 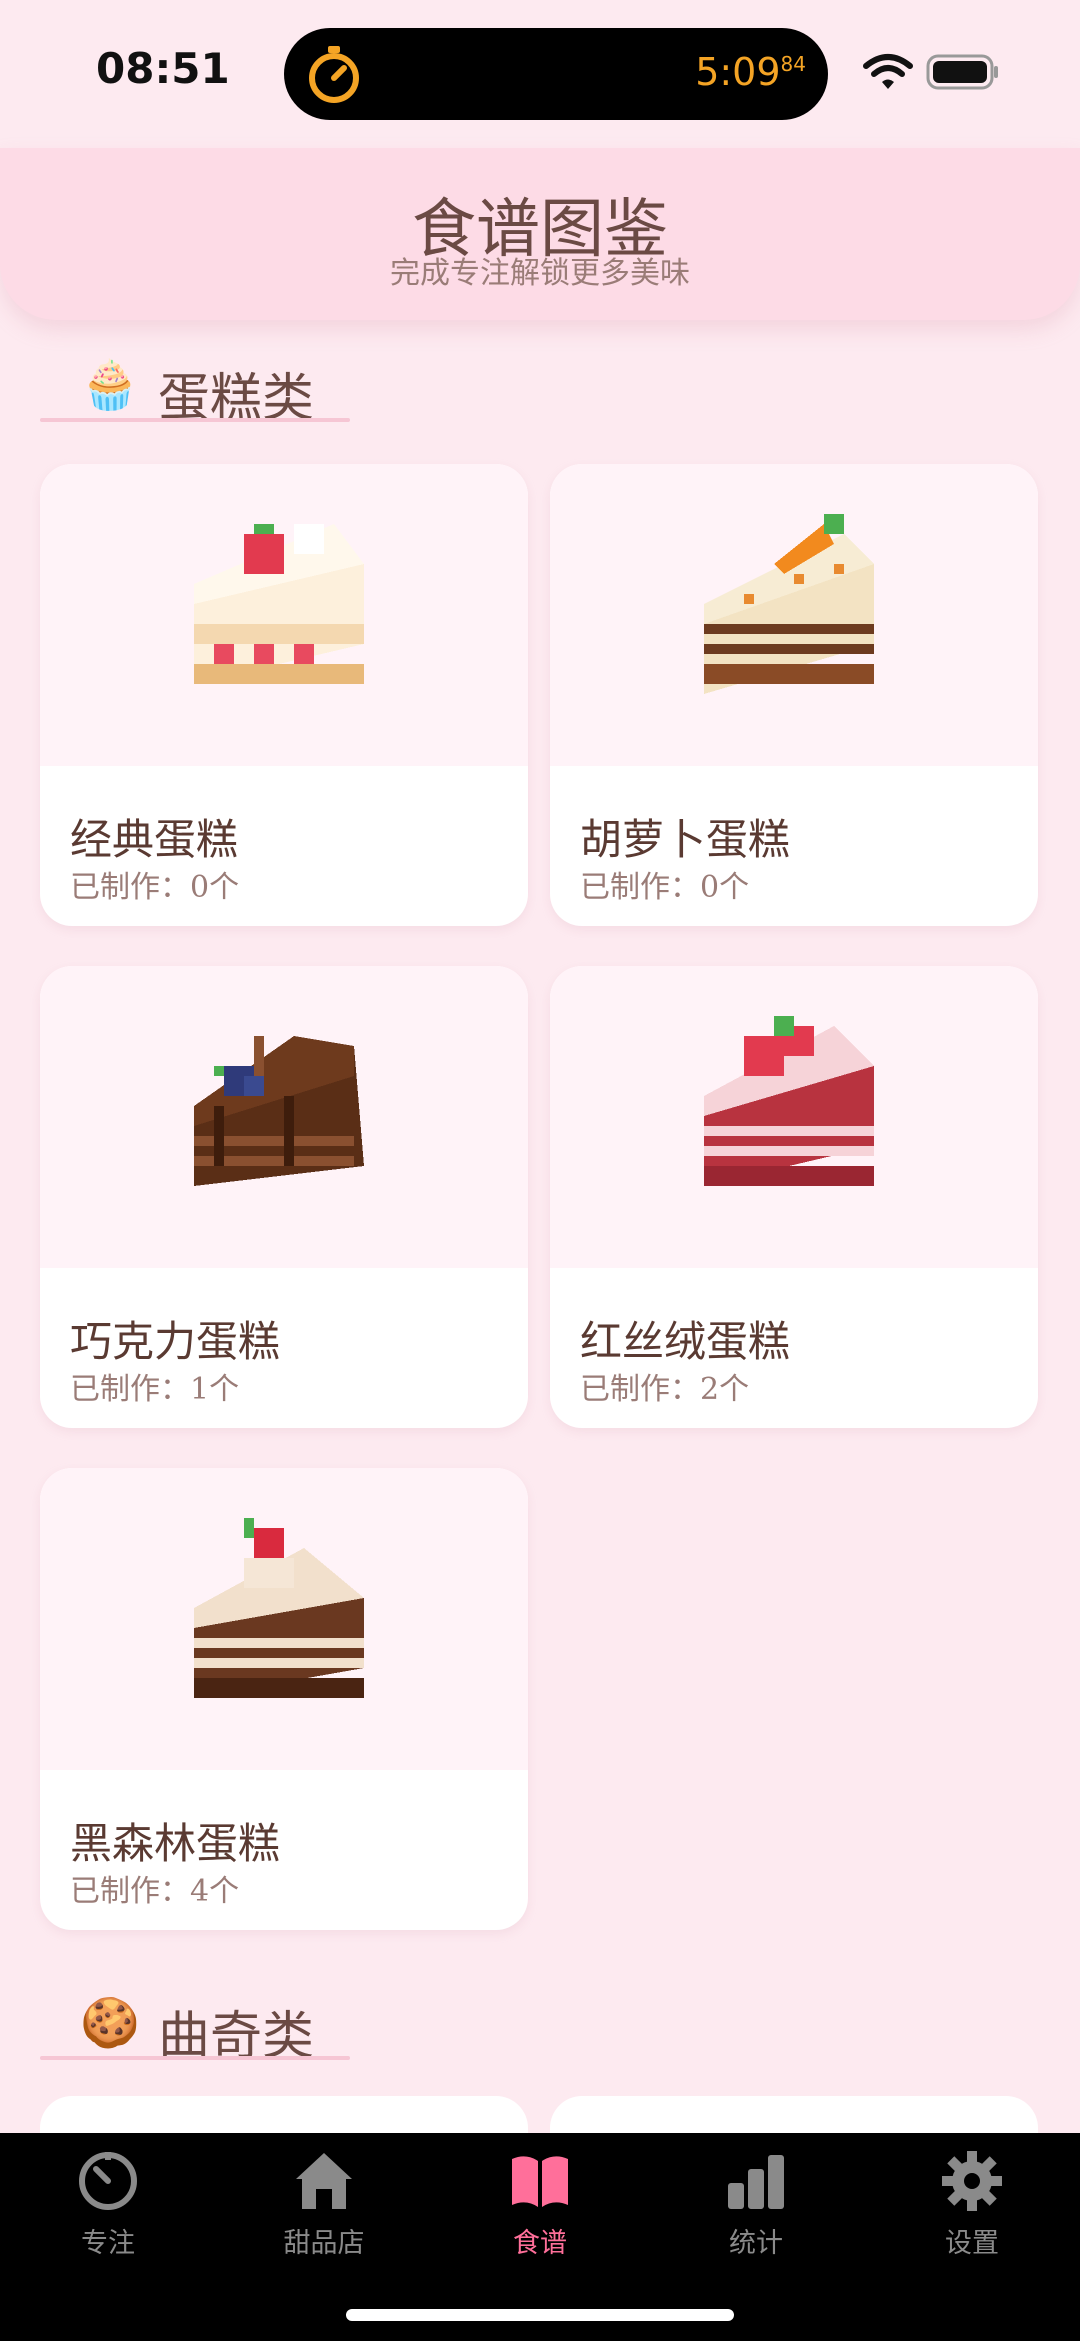 I want to click on gear-icon, so click(x=972, y=2181).